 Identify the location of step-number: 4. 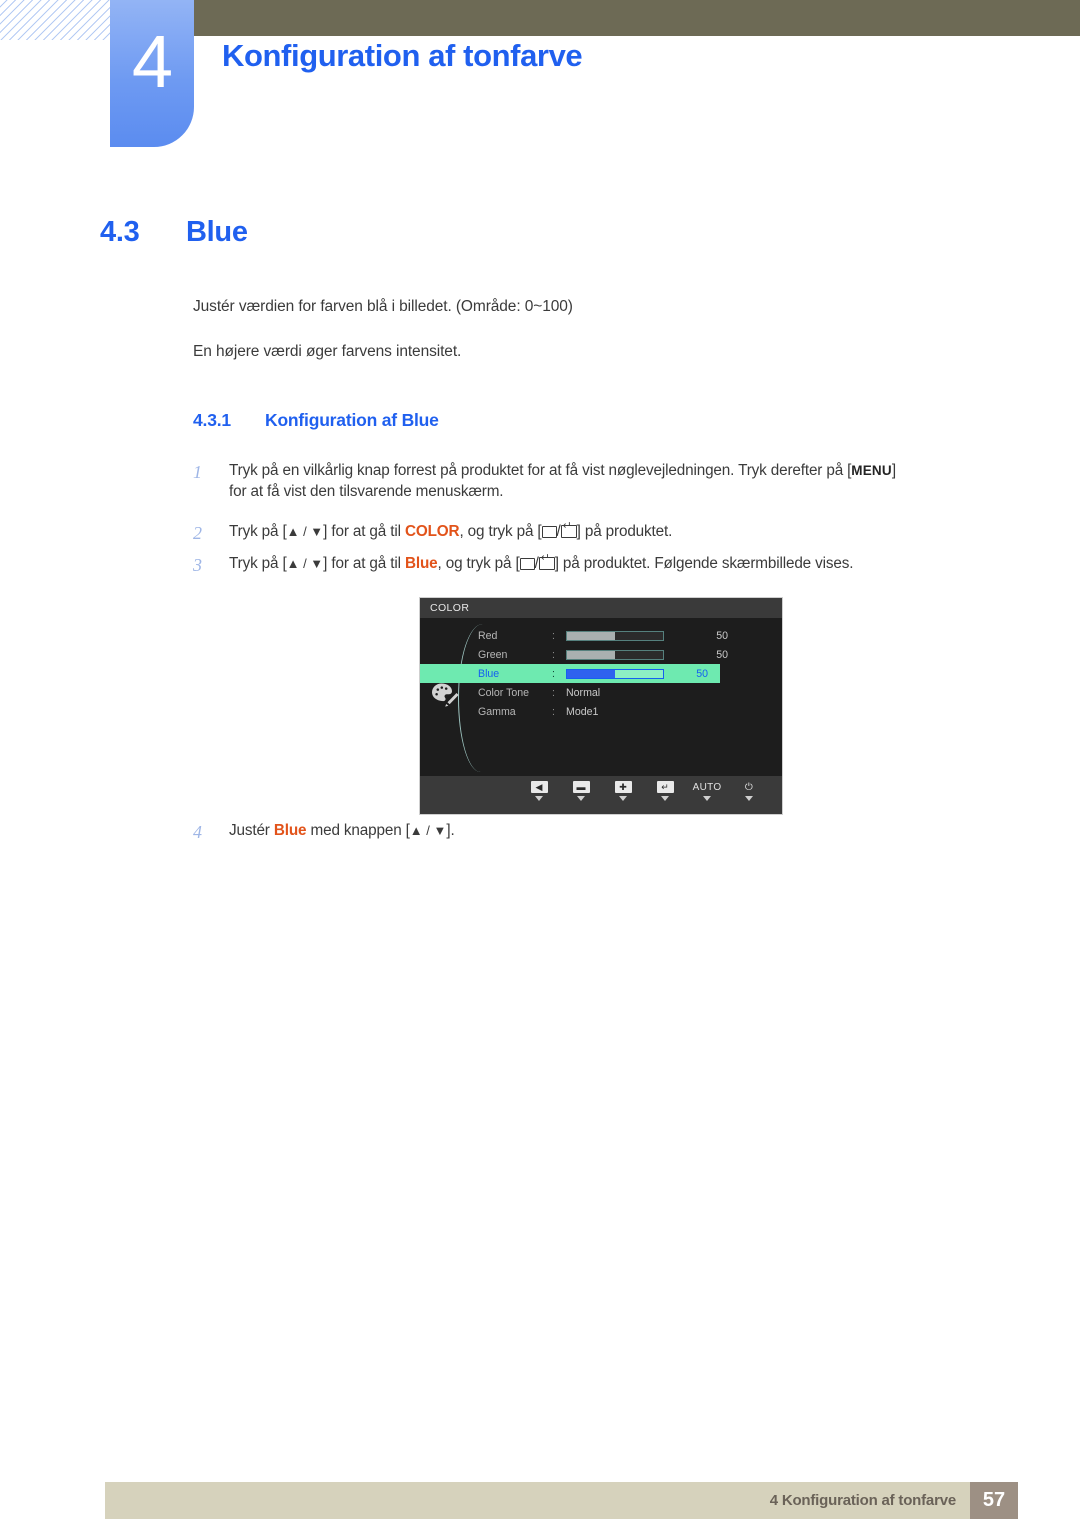
(197, 832).